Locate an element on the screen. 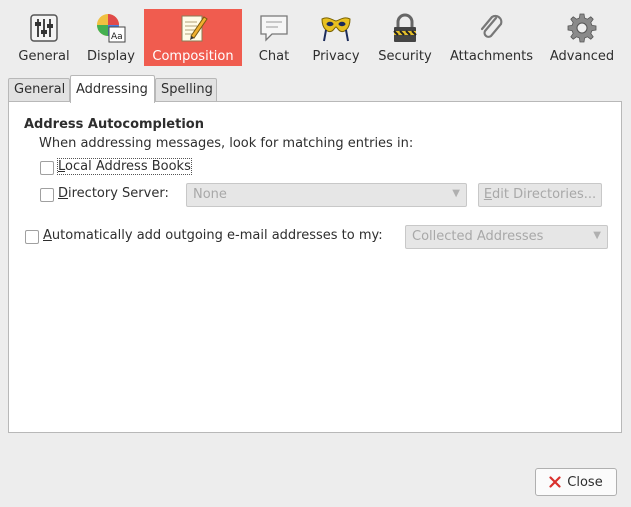 This screenshot has width=631, height=507. tab-label: Addressing is located at coordinates (112, 89).